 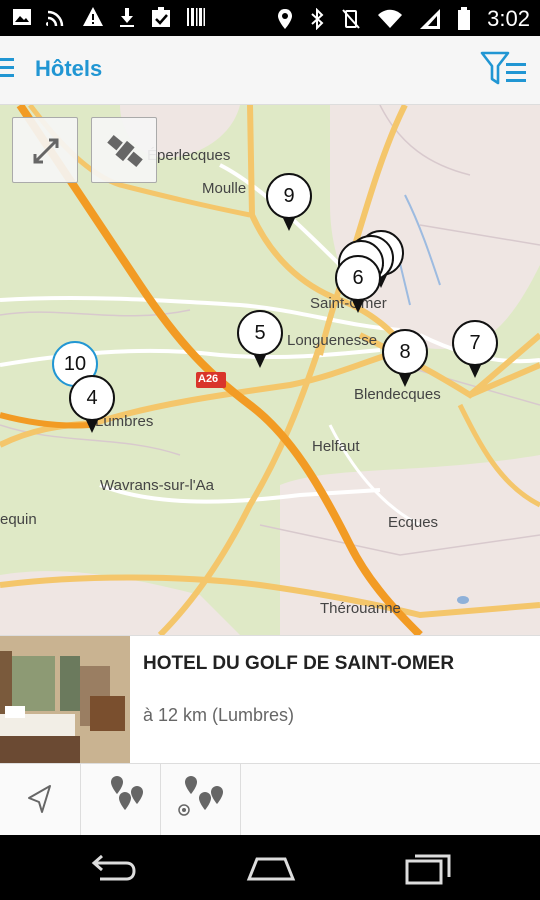 What do you see at coordinates (270, 18) in the screenshot?
I see `status-bar: 3:02` at bounding box center [270, 18].